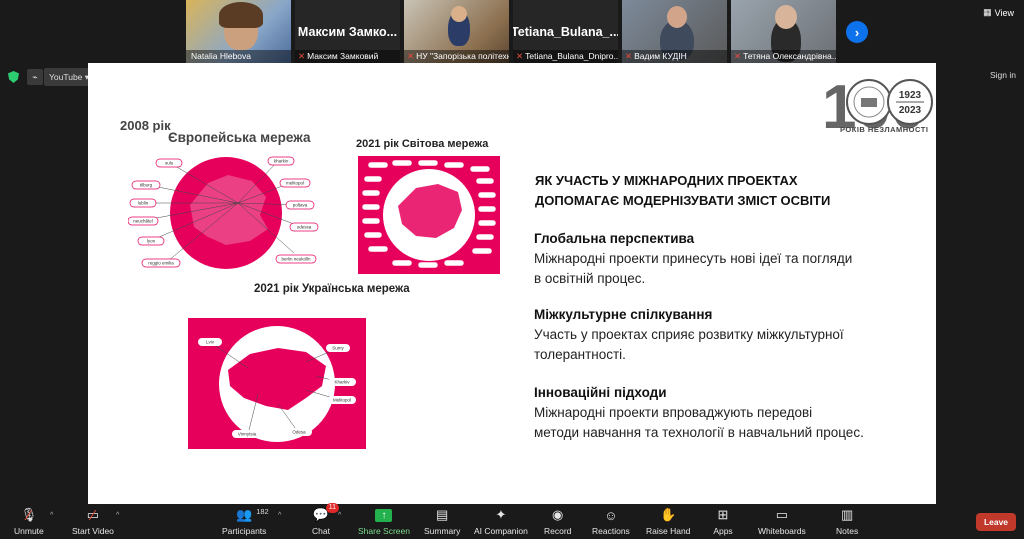 This screenshot has width=1024, height=539. What do you see at coordinates (238, 31) in the screenshot?
I see `participant-tile: Natalia Hlebova` at bounding box center [238, 31].